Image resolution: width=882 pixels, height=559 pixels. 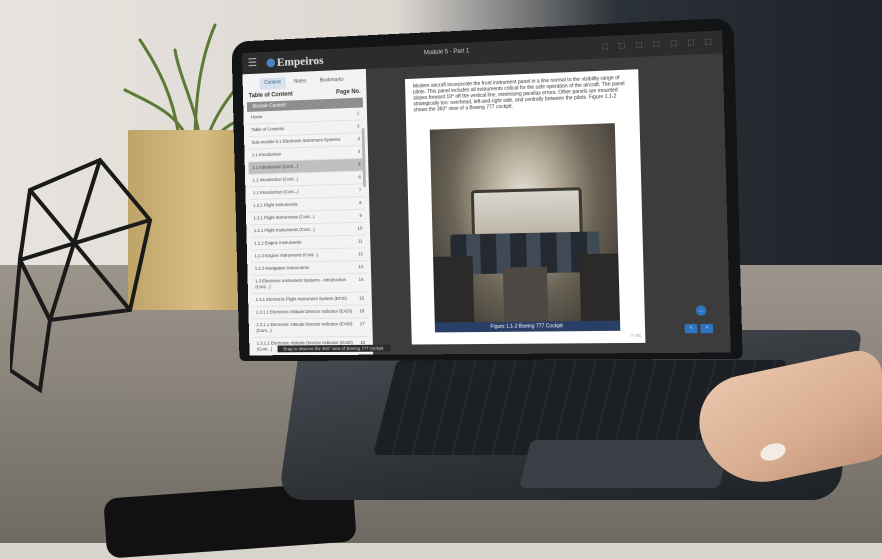 What do you see at coordinates (636, 335) in the screenshot?
I see `page-indicator: 7 / 61` at bounding box center [636, 335].